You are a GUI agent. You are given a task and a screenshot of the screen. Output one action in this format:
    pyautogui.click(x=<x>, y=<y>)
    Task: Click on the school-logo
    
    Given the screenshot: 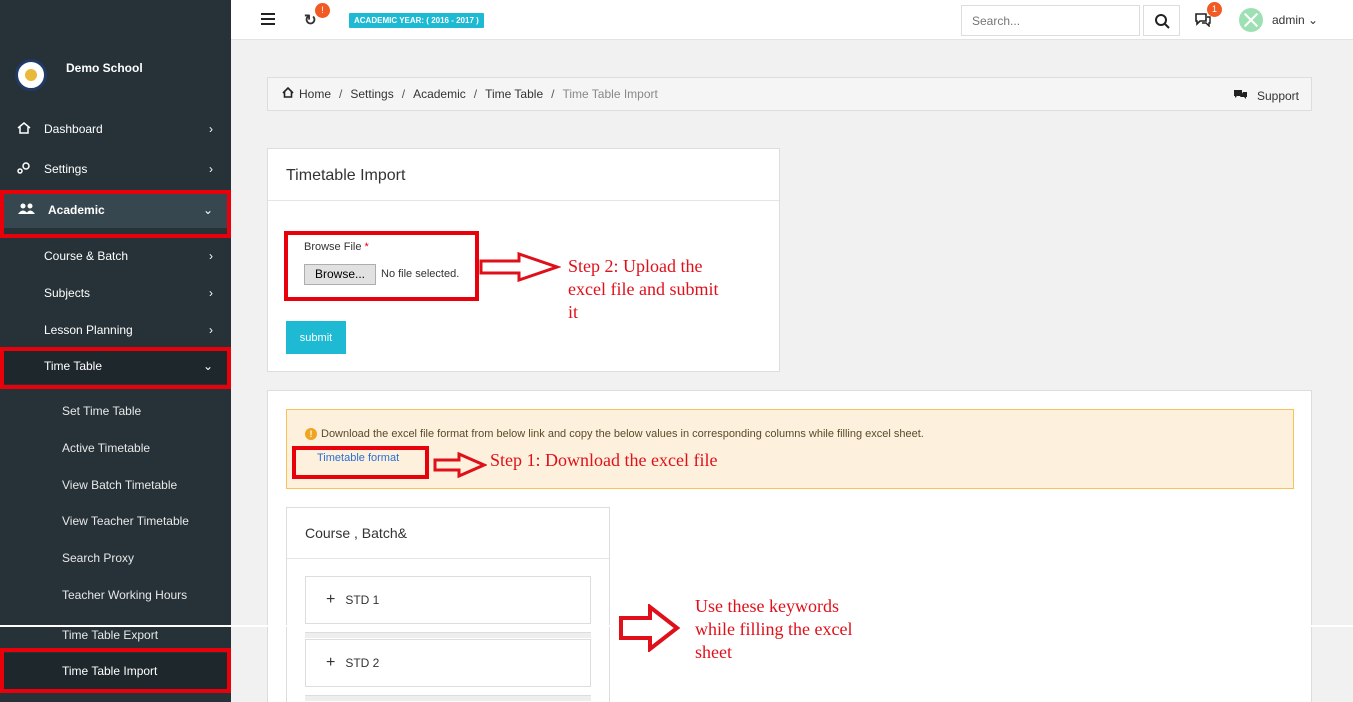 What is the action you would take?
    pyautogui.click(x=31, y=75)
    